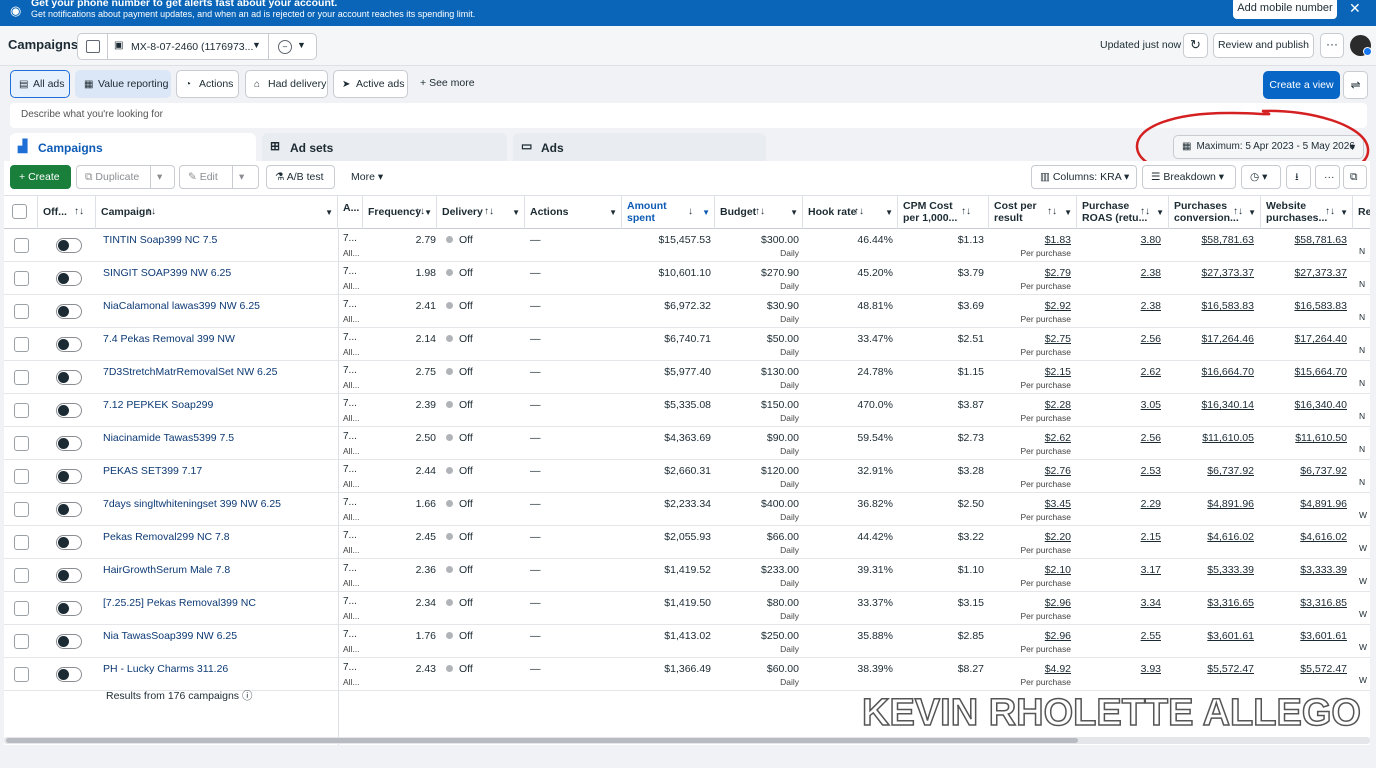 The height and width of the screenshot is (768, 1376). I want to click on more-options-button: ···, so click(1332, 45).